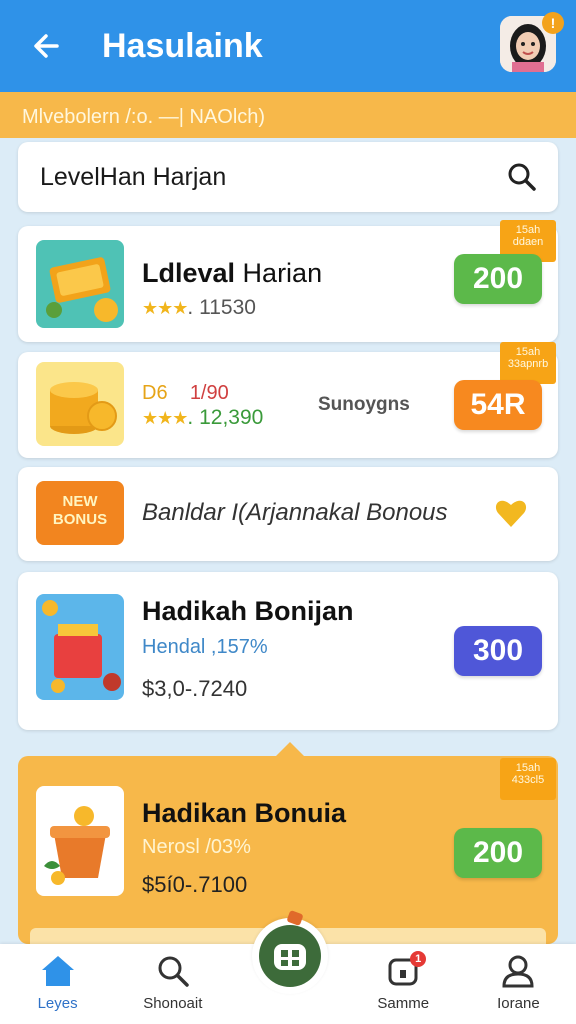 The image size is (576, 1024). I want to click on flowerpot-thumbnail, so click(80, 841).